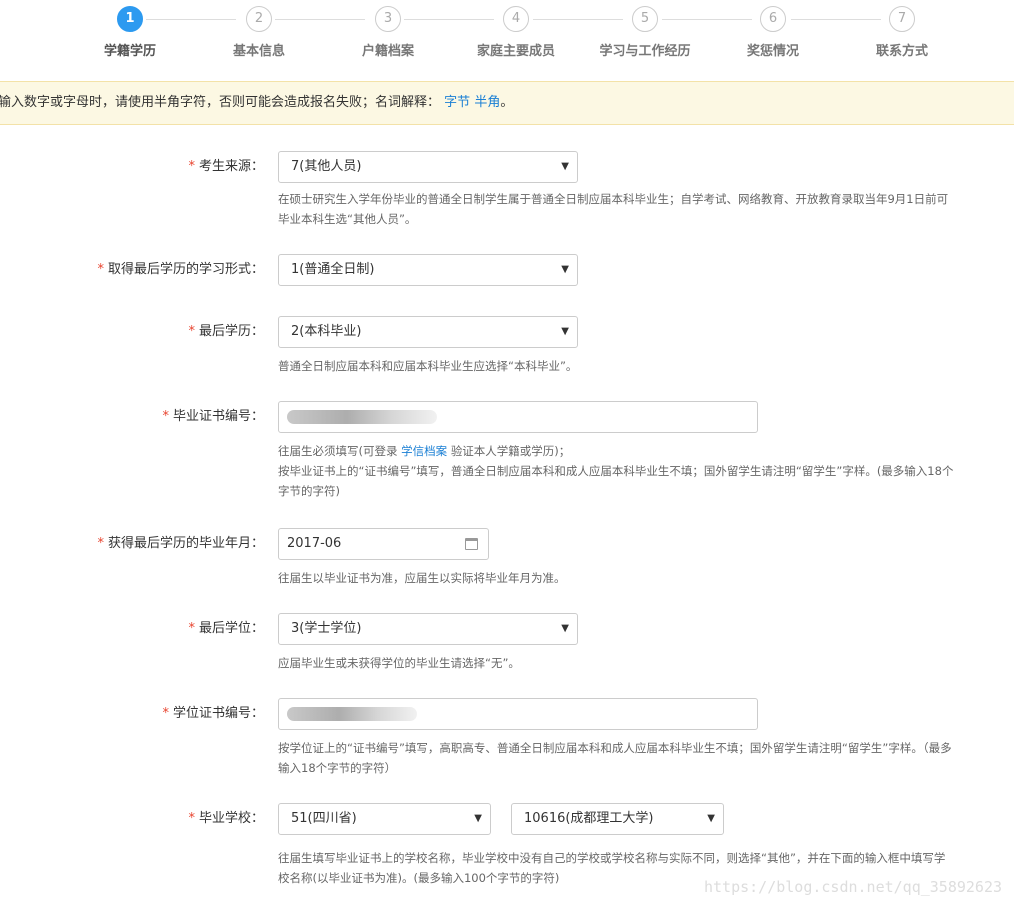  I want to click on field-label: * 获得最后学历的毕业年月：, so click(180, 543).